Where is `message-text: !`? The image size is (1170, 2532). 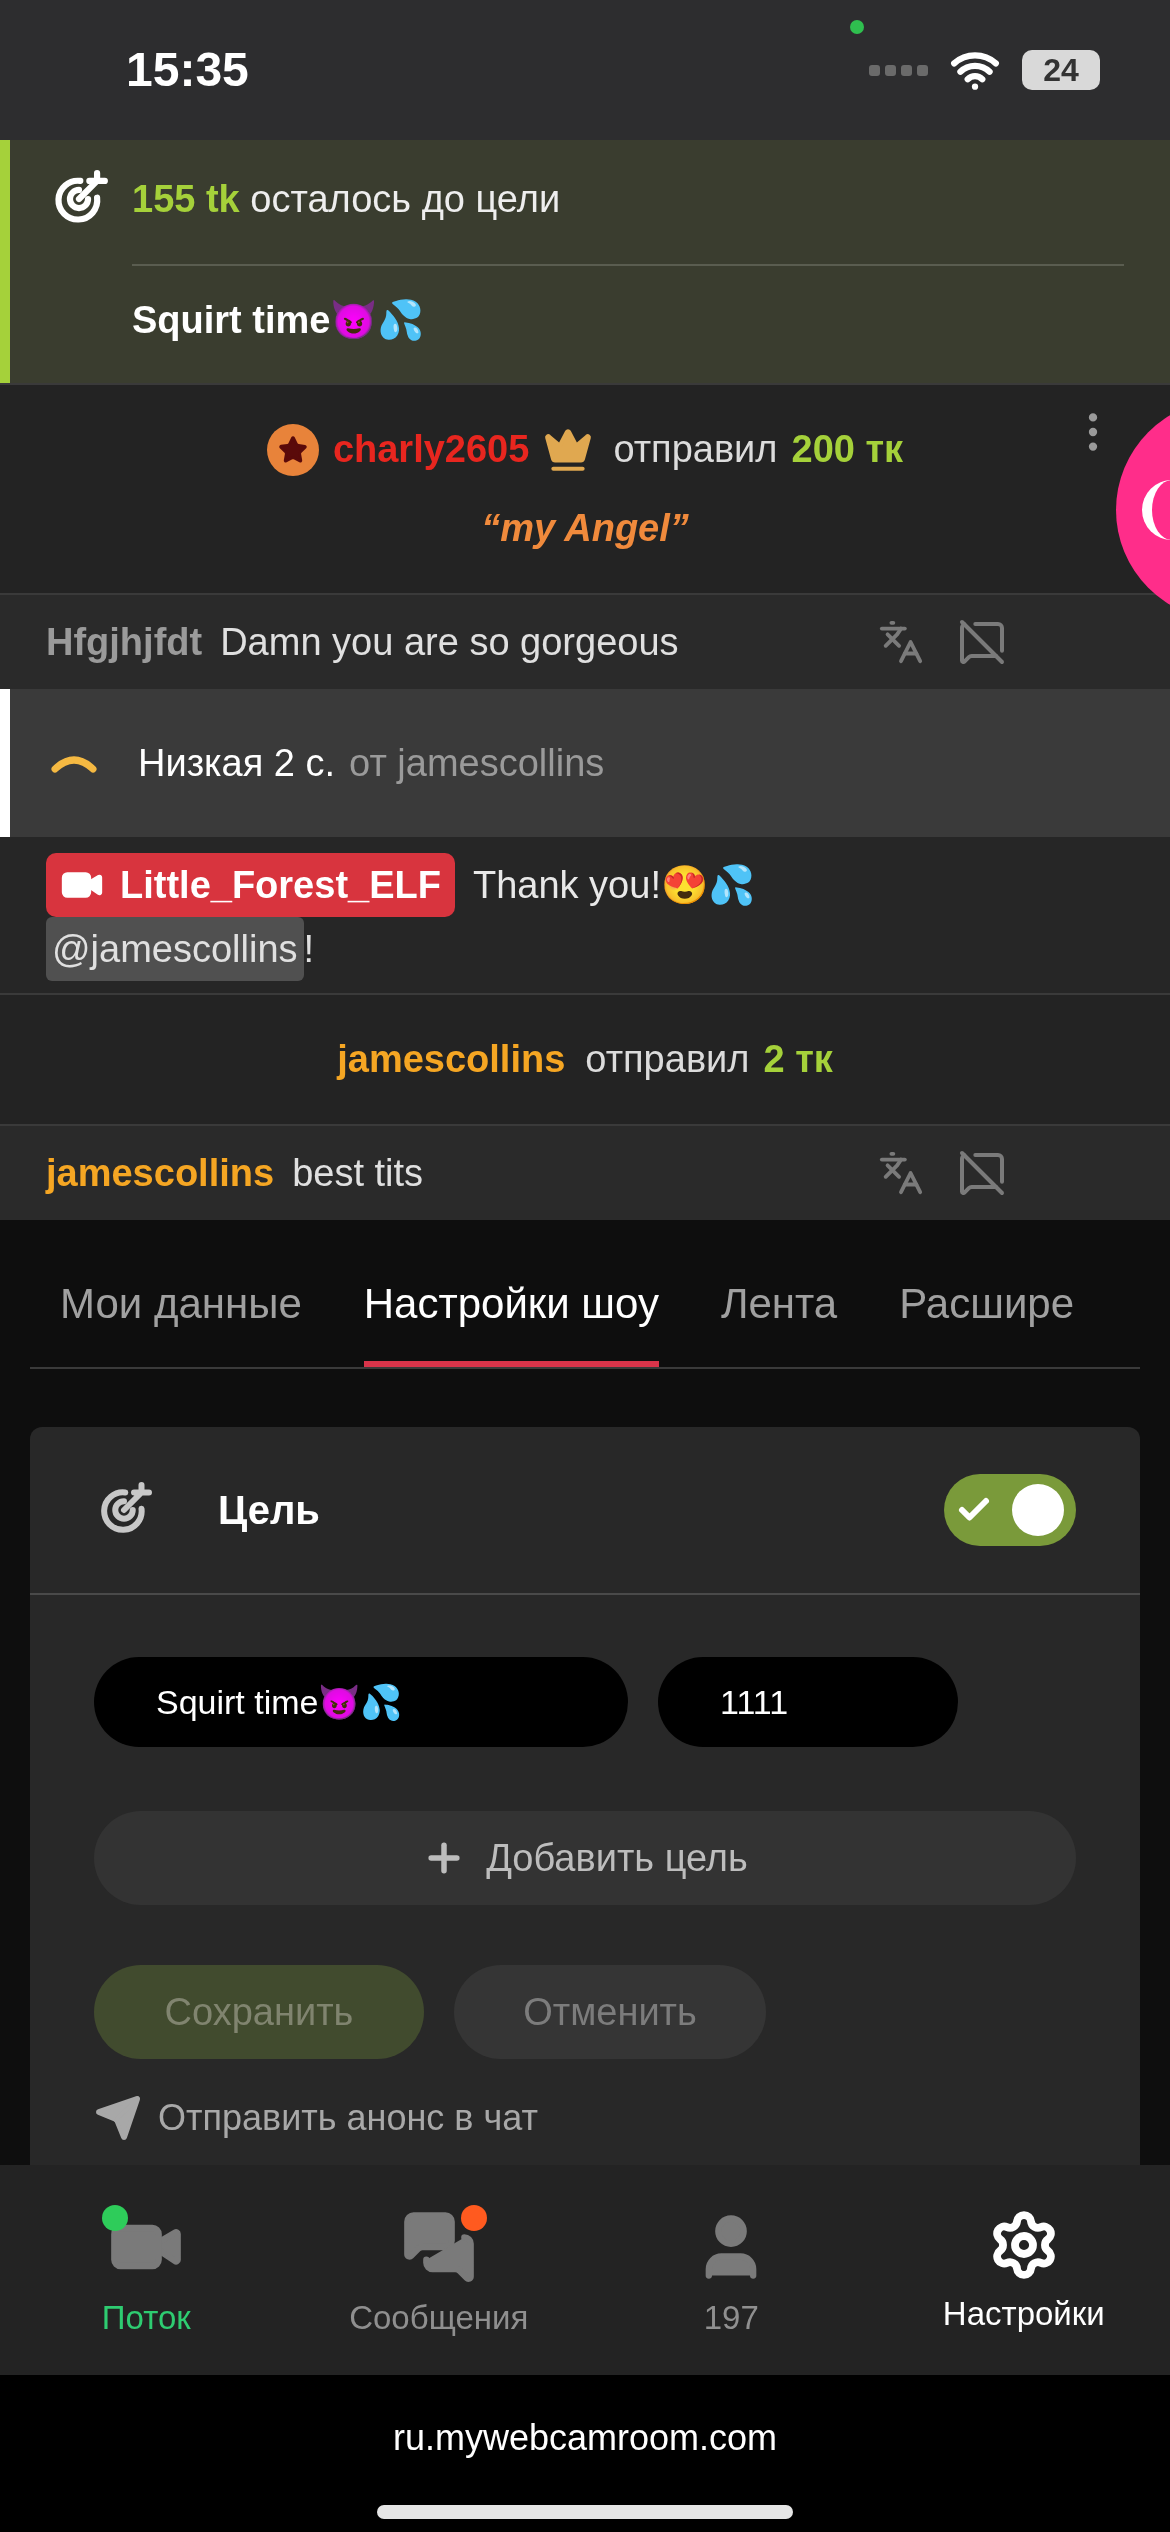
message-text: ! is located at coordinates (309, 949).